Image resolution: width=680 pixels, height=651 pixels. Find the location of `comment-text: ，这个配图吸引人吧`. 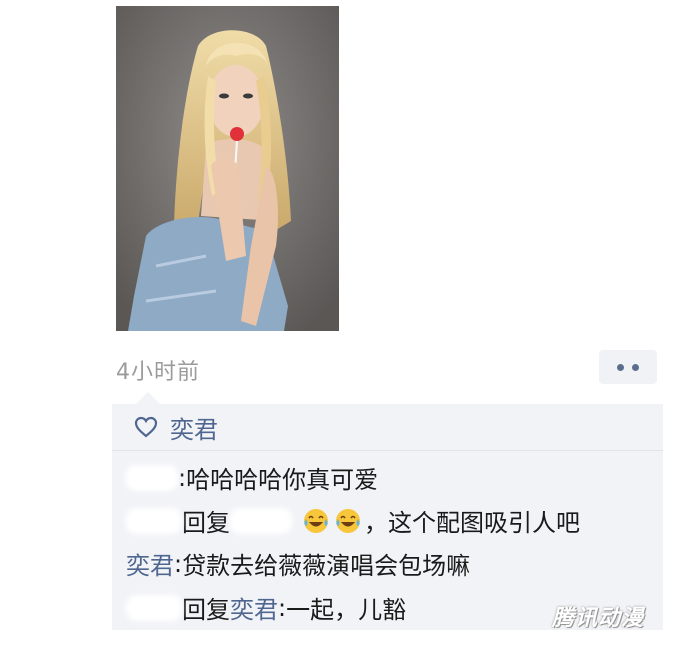

comment-text: ，这个配图吸引人吧 is located at coordinates (472, 523).